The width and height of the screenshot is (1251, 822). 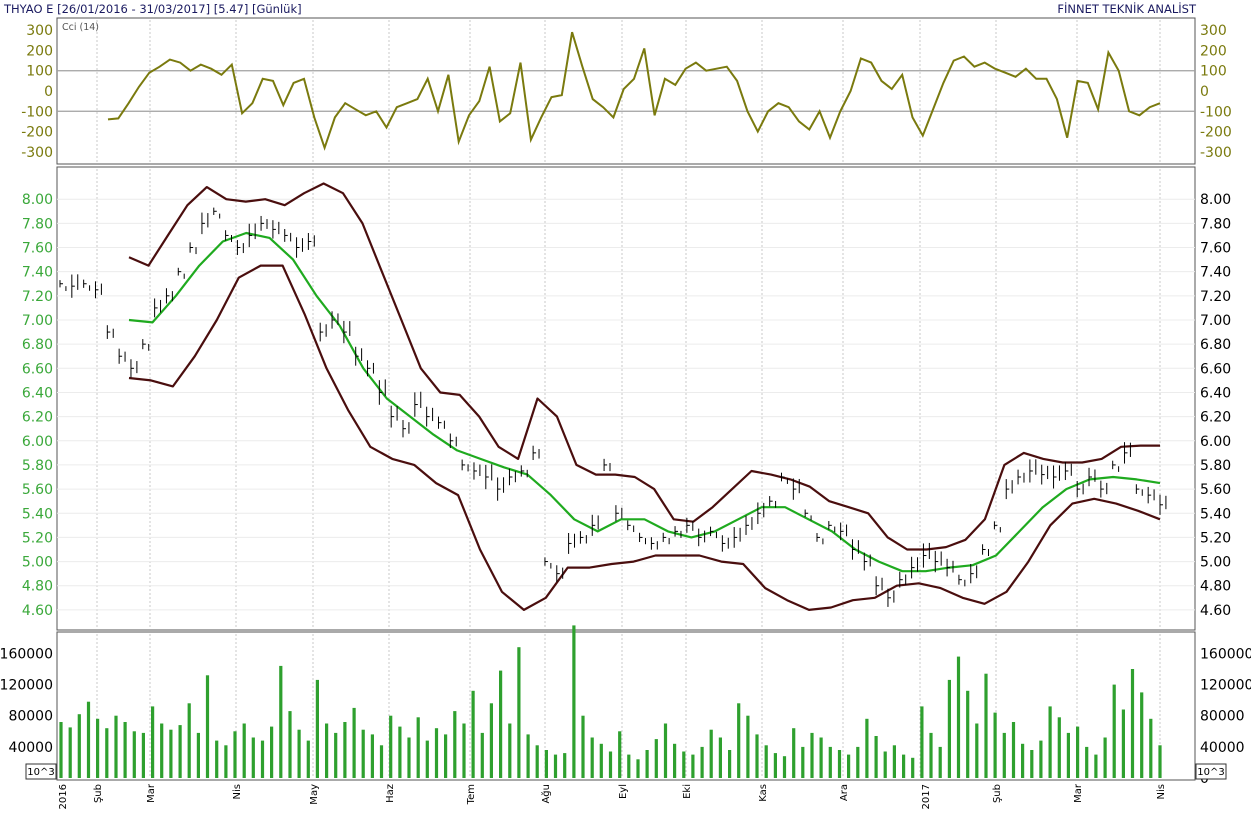 I want to click on price-left-tick-label: 6.40, so click(x=37, y=393).